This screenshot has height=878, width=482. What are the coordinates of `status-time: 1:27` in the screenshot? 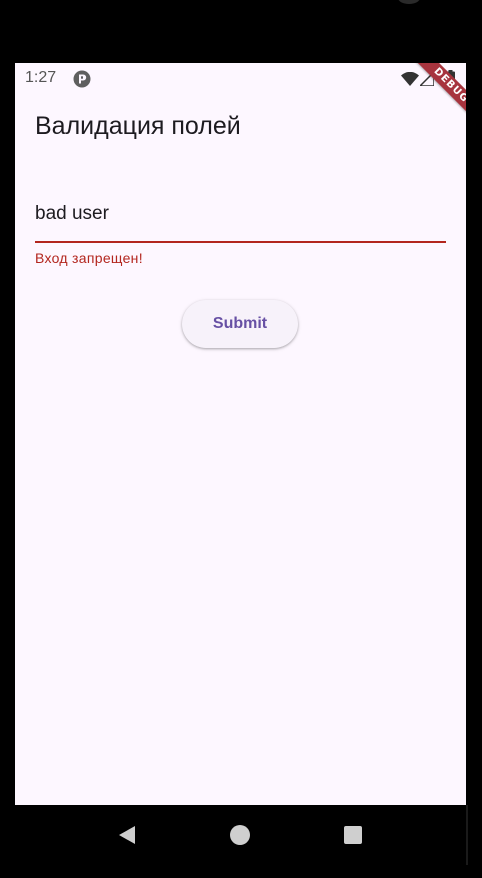 It's located at (41, 77).